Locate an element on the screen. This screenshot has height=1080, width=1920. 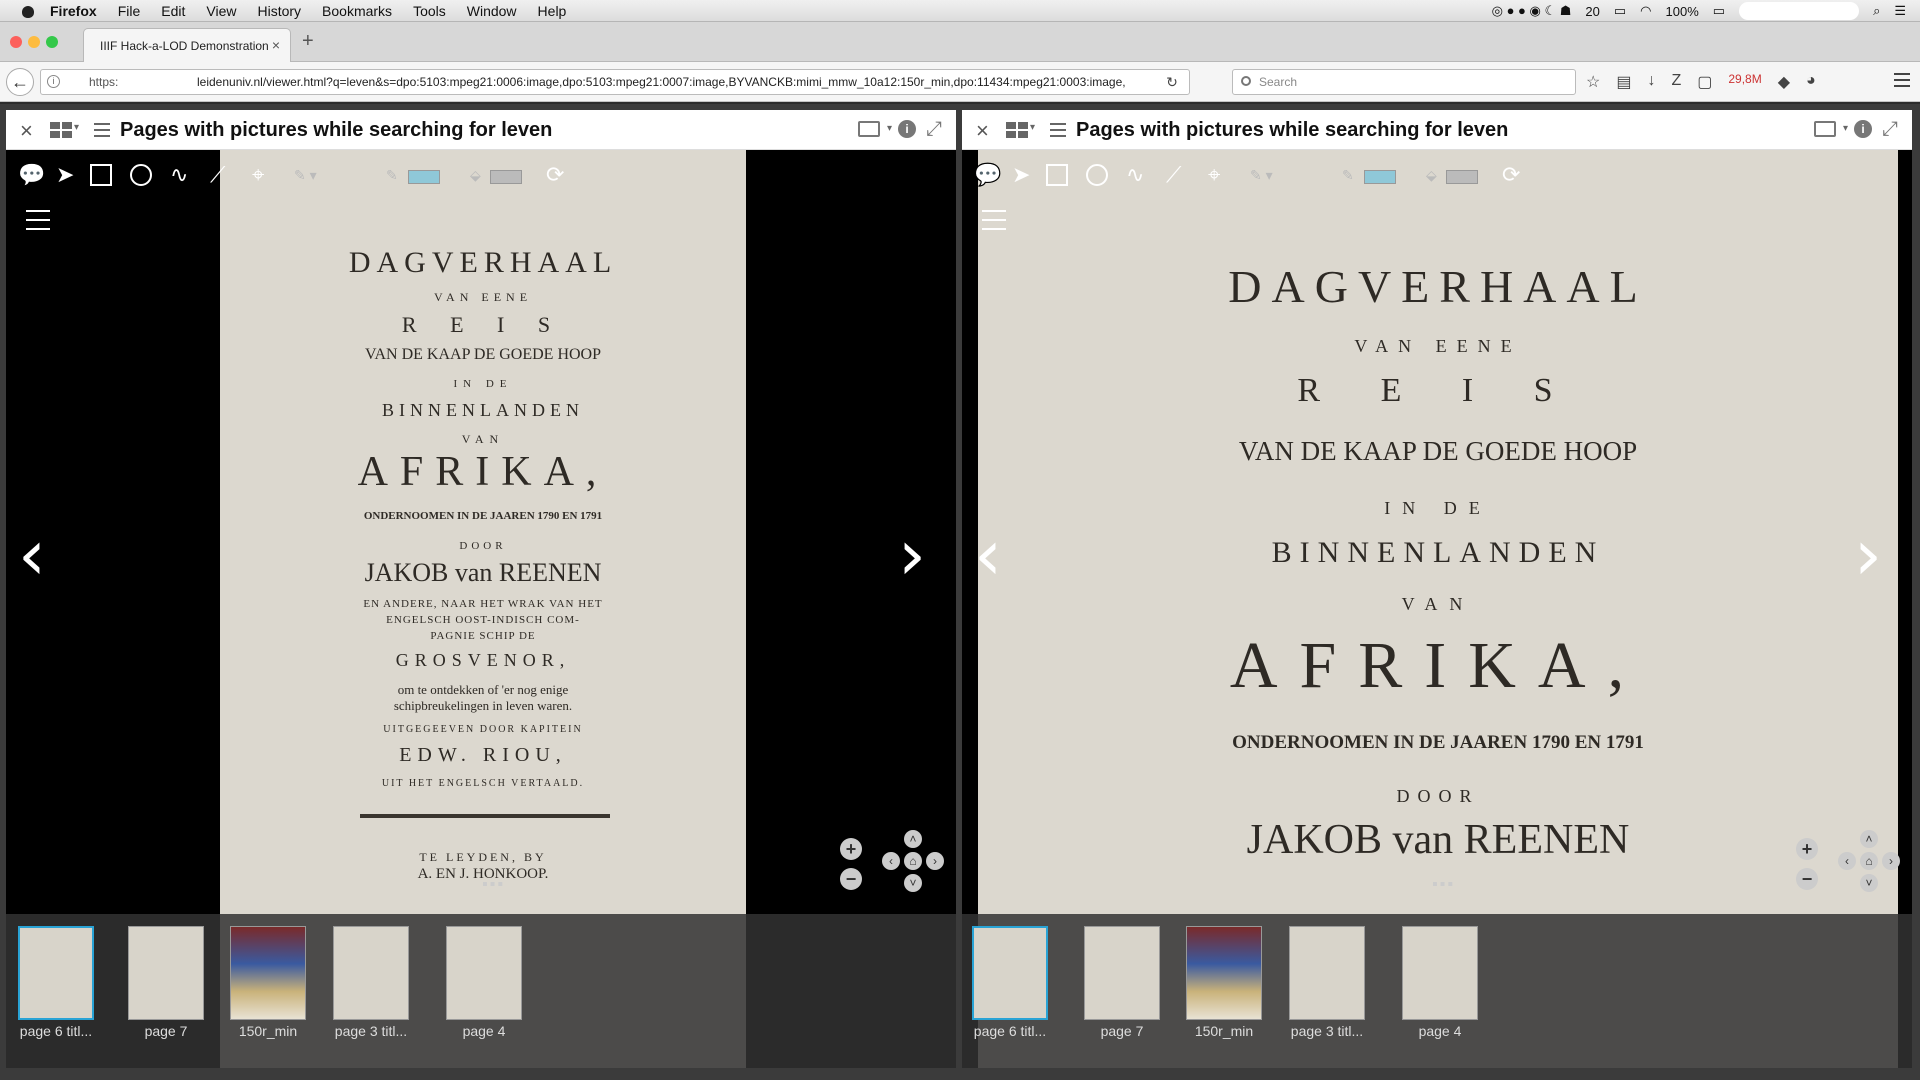
zoom-out-icon: − is located at coordinates (1807, 879).